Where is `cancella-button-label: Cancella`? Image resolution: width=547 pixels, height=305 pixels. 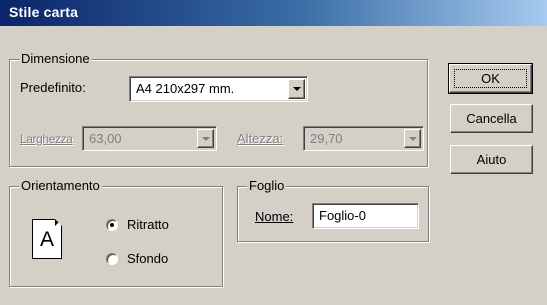 cancella-button-label: Cancella is located at coordinates (491, 118).